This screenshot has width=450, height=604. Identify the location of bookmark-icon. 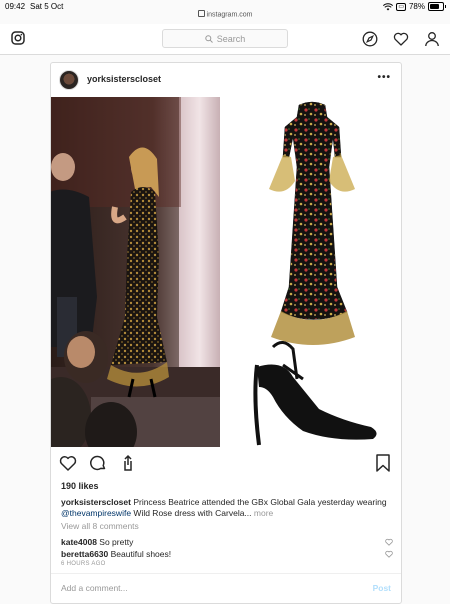
(383, 463).